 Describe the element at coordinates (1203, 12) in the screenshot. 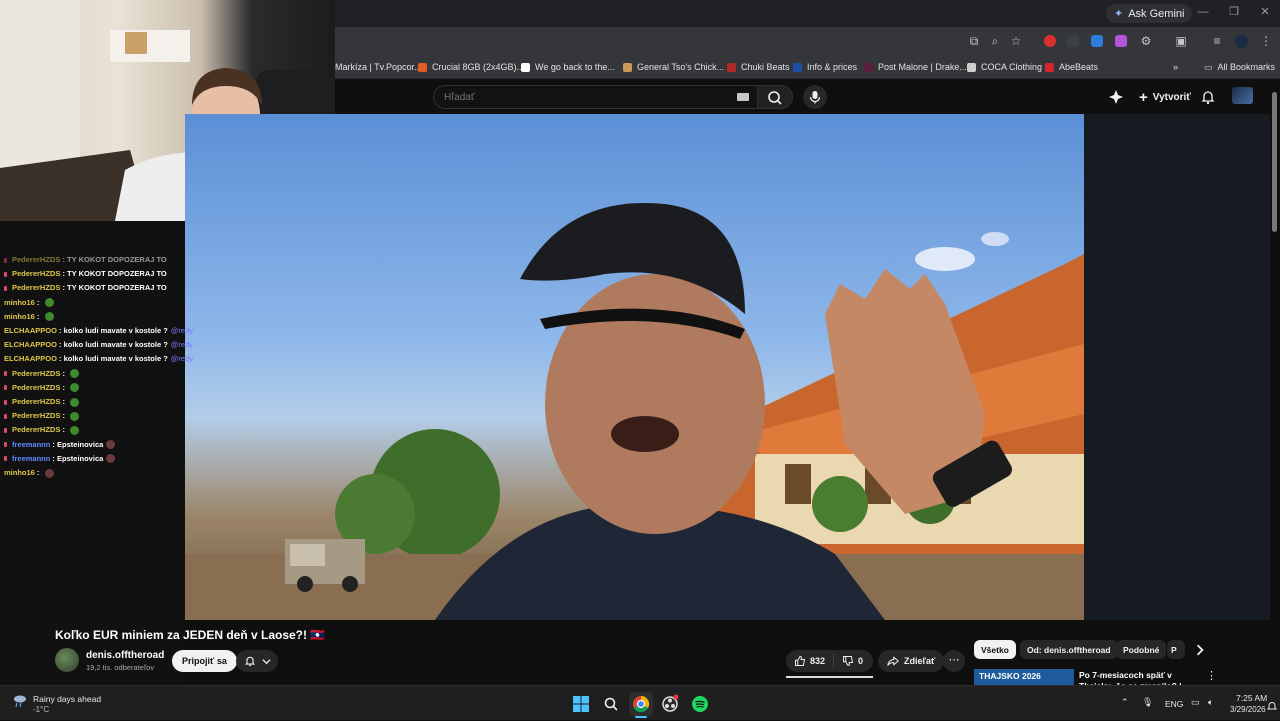

I see `minimize-button: —` at that location.